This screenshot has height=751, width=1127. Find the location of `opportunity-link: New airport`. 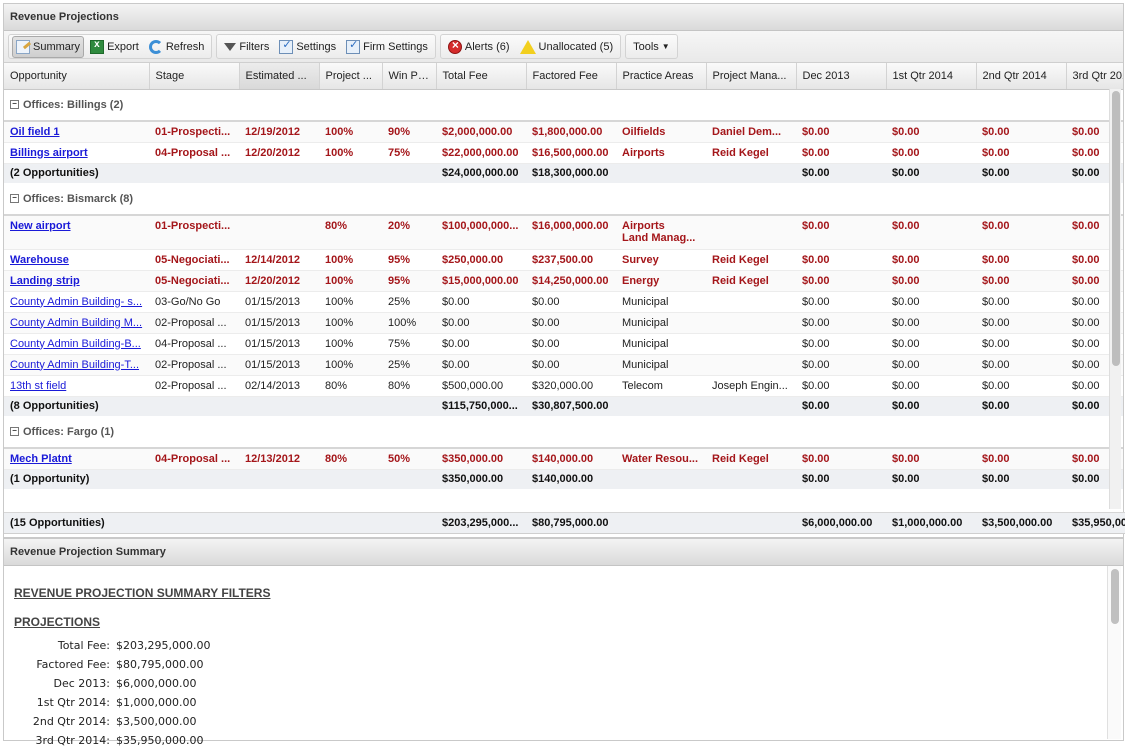

opportunity-link: New airport is located at coordinates (40, 226).